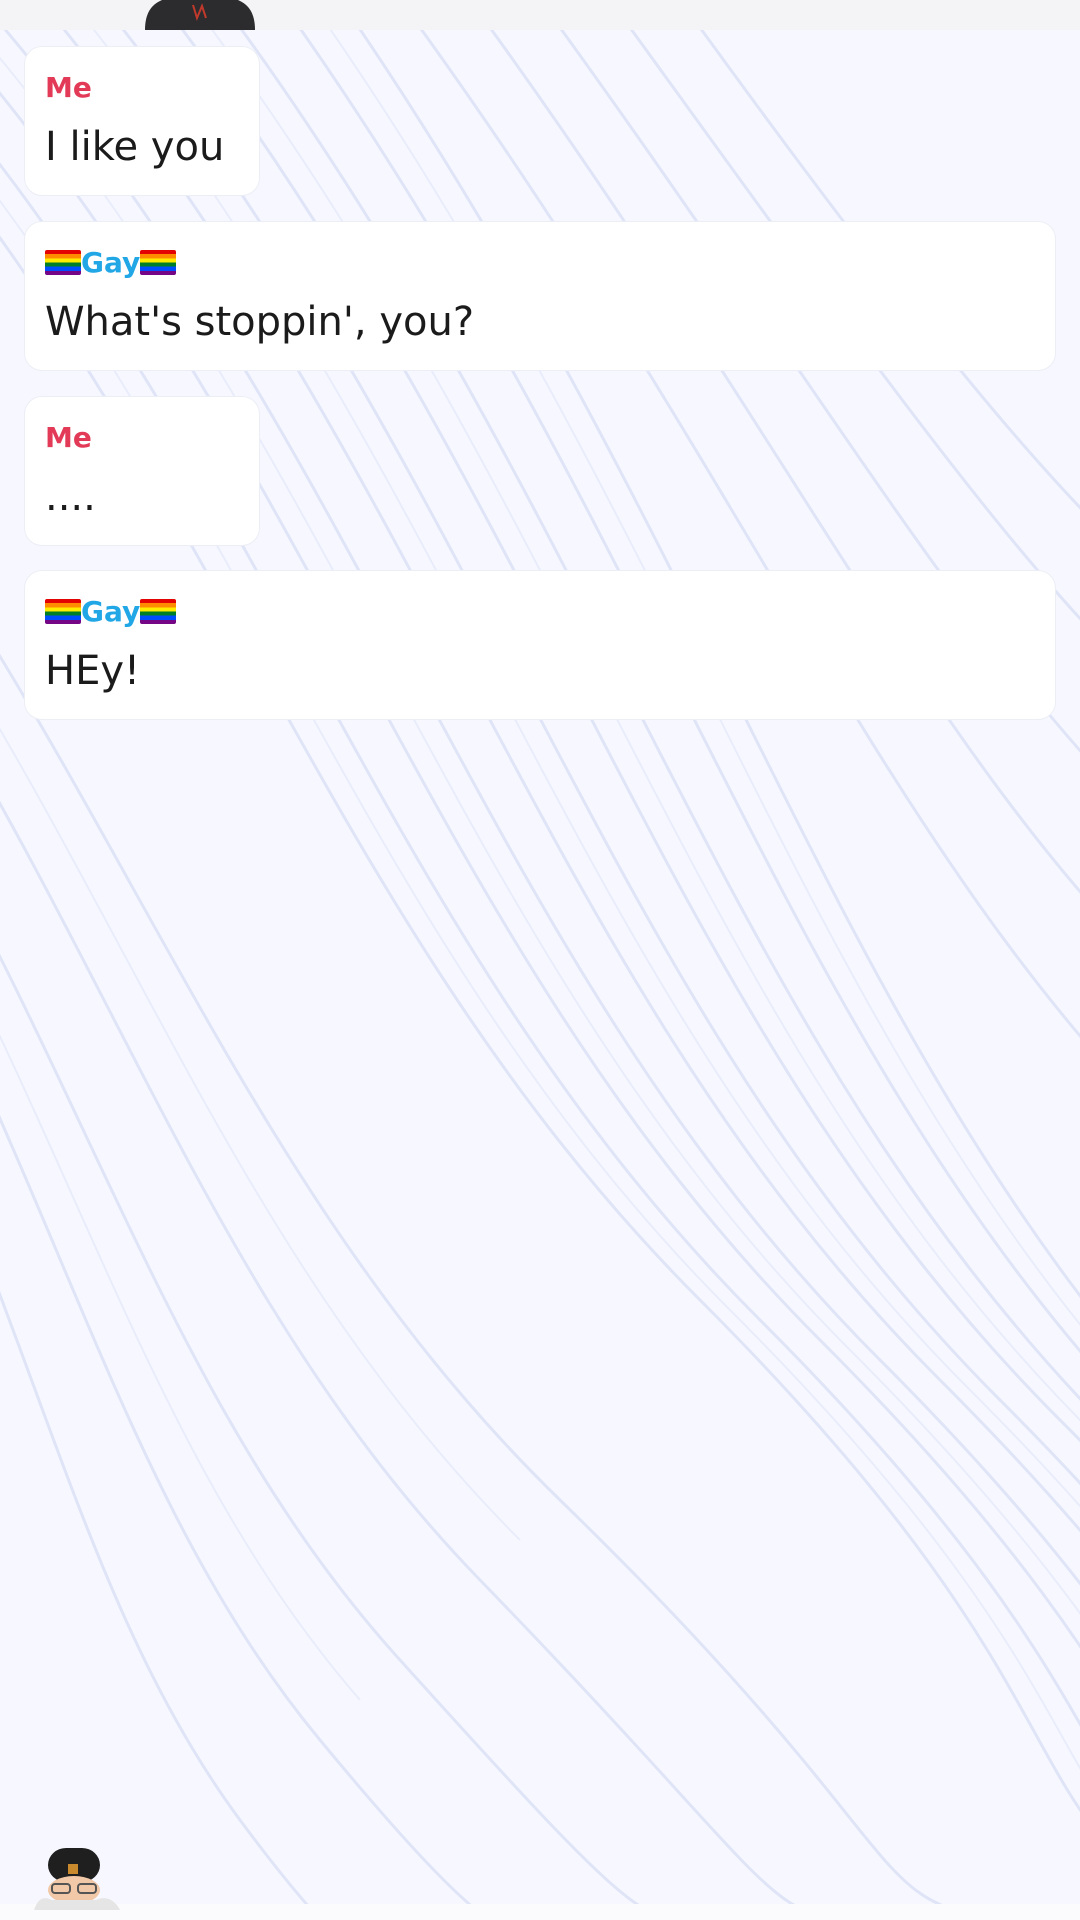 Image resolution: width=1080 pixels, height=1920 pixels. Describe the element at coordinates (540, 1912) in the screenshot. I see `footer-strip` at that location.